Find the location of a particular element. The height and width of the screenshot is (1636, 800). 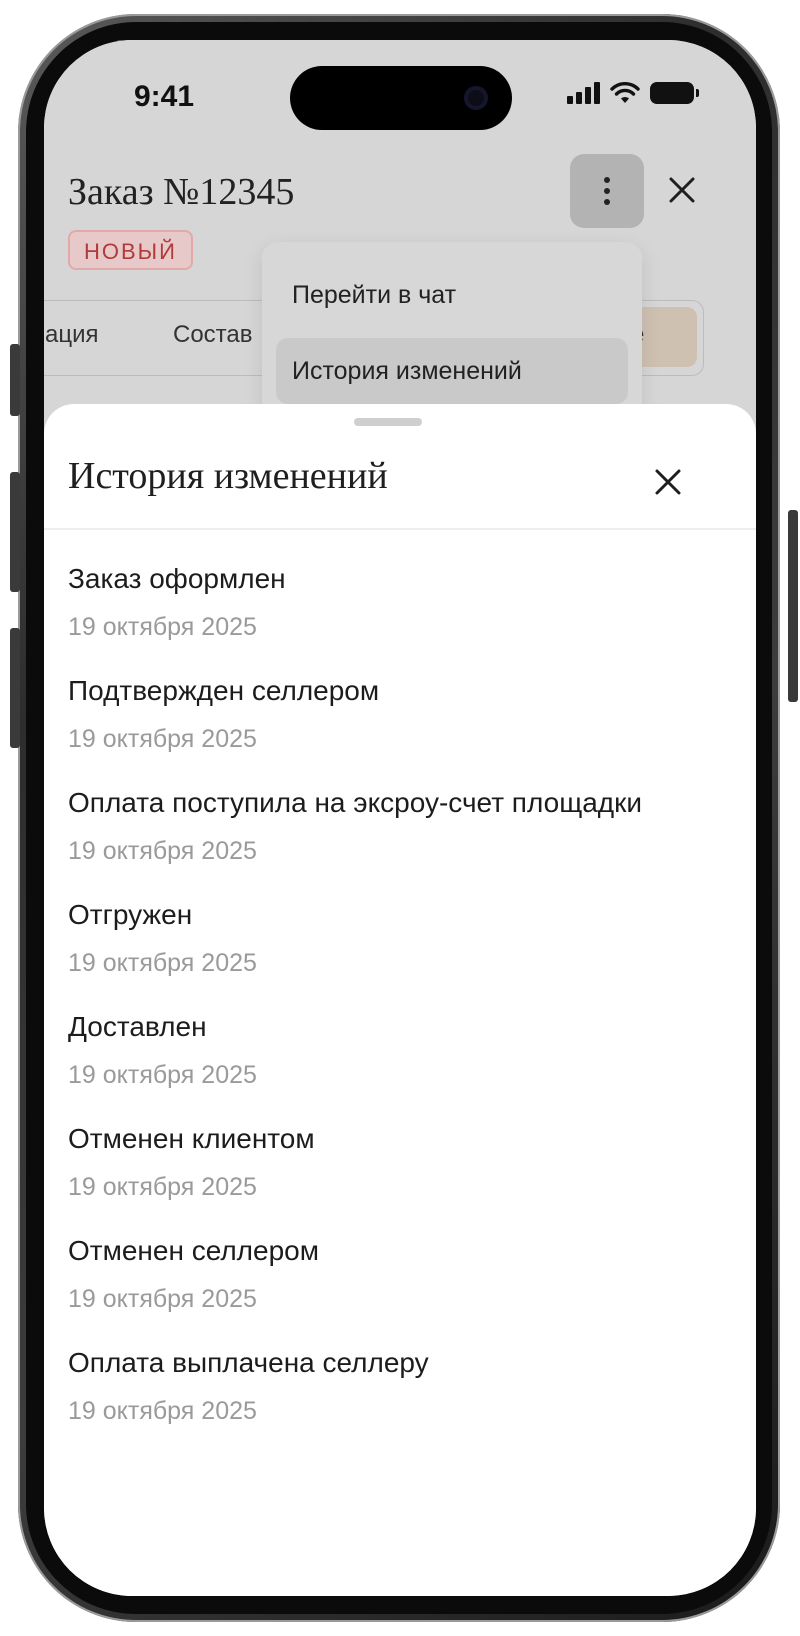

history-event-title: Оплата выплачена селлеру is located at coordinates (248, 1362).